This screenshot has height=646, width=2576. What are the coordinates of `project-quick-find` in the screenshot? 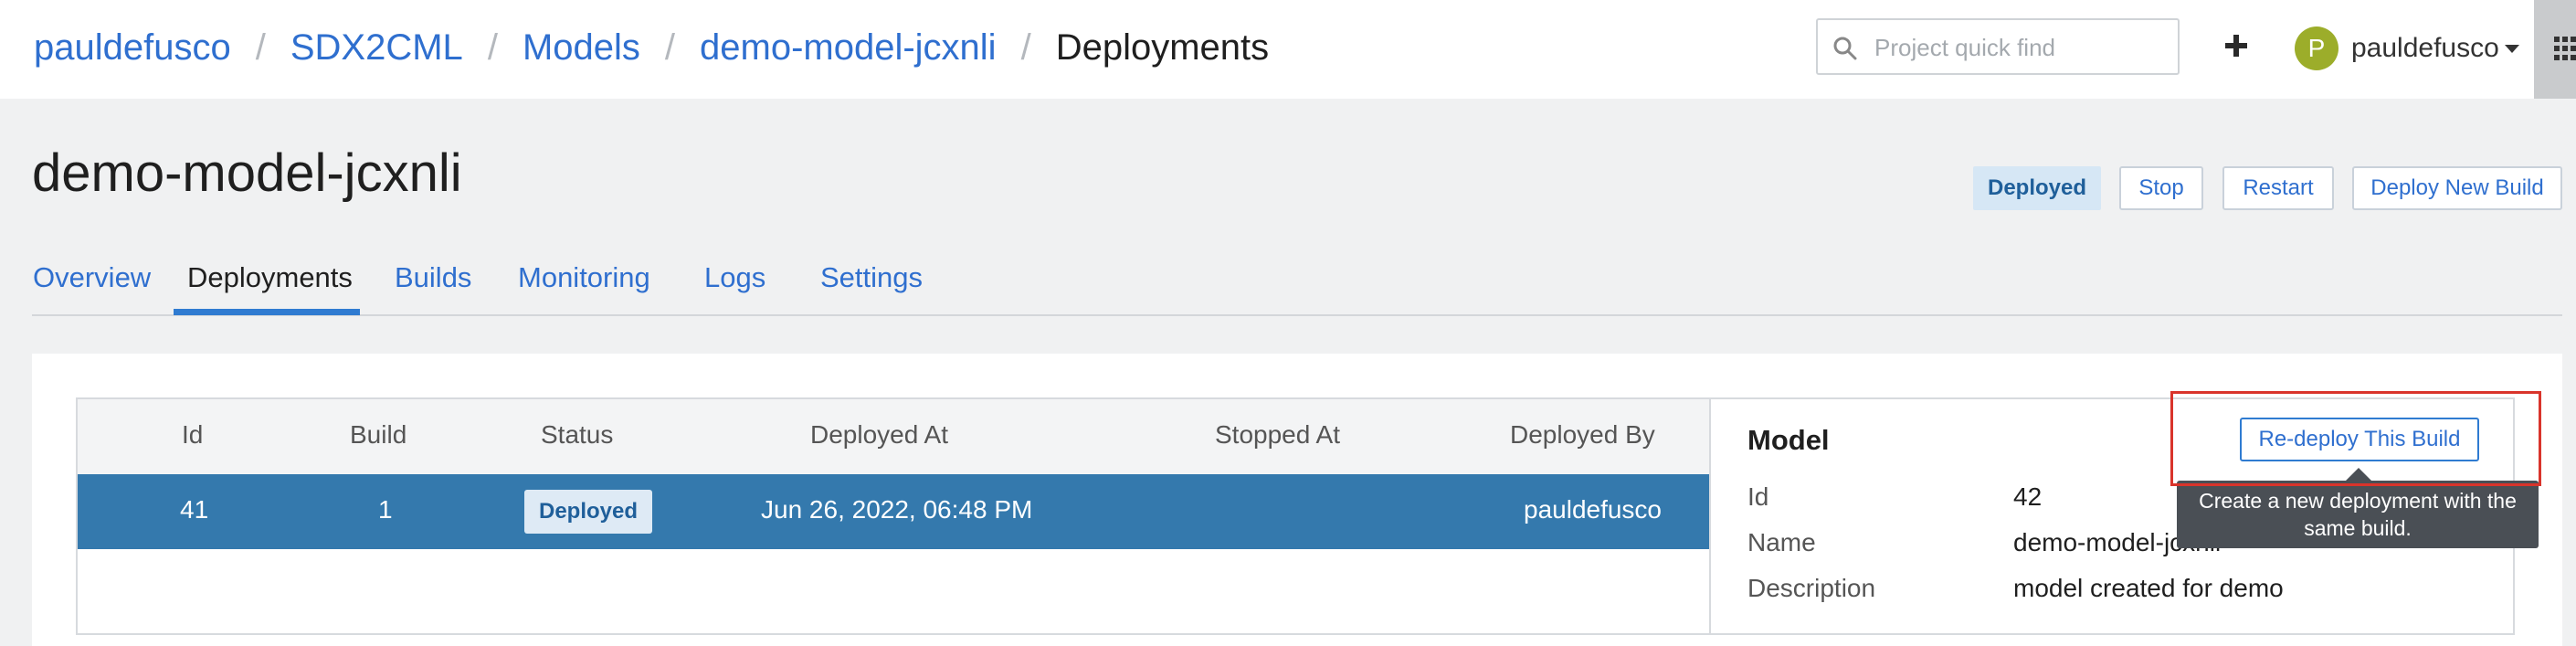 It's located at (1998, 46).